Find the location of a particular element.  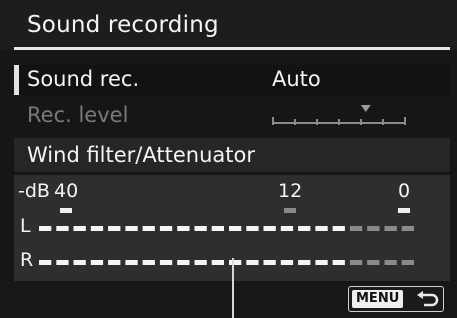

db-scale-40: 40 is located at coordinates (66, 191).